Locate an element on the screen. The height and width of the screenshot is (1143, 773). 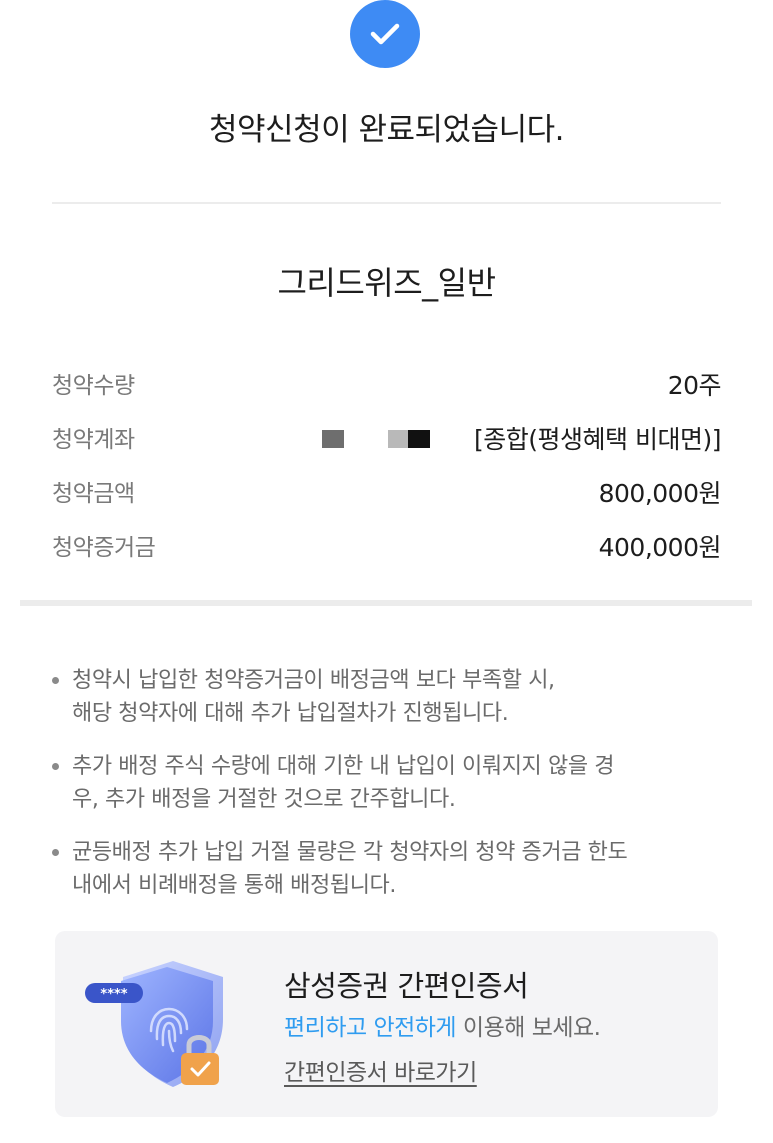
section-divider is located at coordinates (386, 603).